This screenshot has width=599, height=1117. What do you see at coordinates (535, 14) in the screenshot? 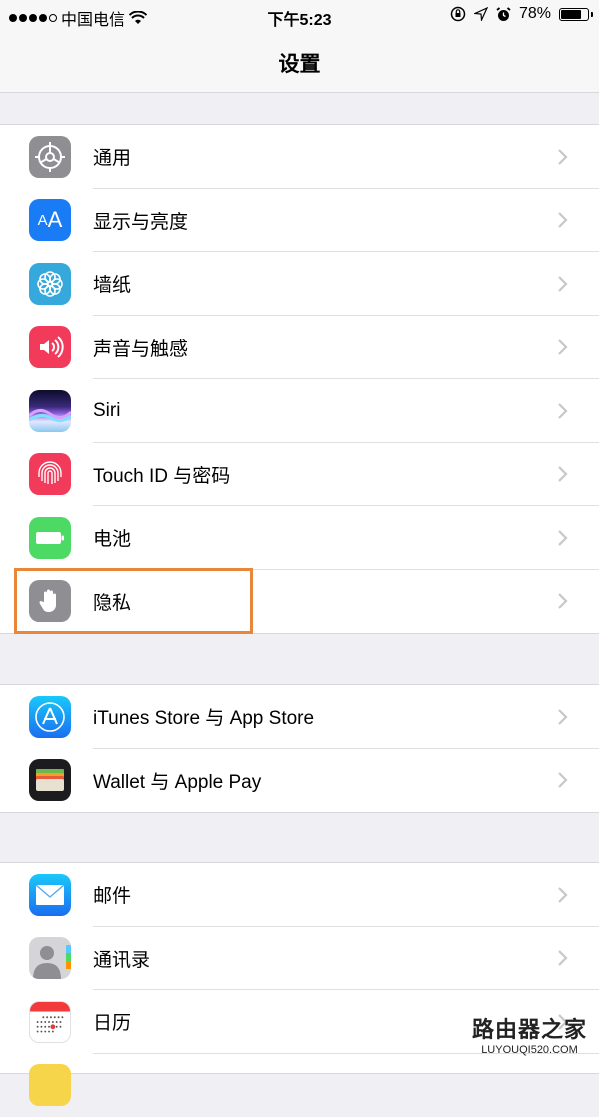
I see `battery-percent: 78%` at bounding box center [535, 14].